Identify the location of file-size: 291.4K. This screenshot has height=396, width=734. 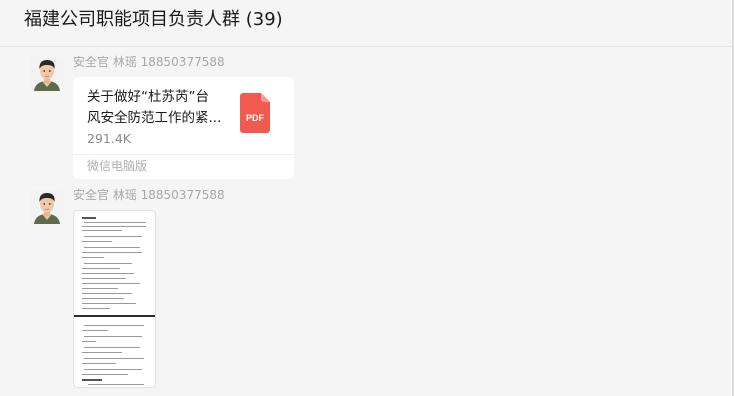
(109, 138).